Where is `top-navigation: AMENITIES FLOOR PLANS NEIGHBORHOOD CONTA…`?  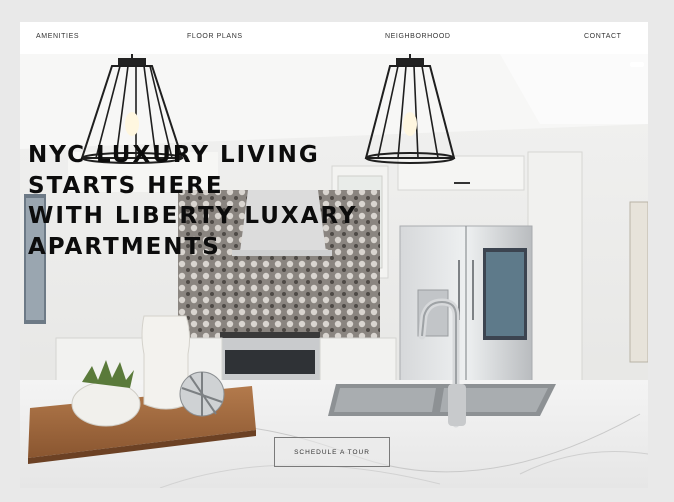 top-navigation: AMENITIES FLOOR PLANS NEIGHBORHOOD CONTA… is located at coordinates (334, 38).